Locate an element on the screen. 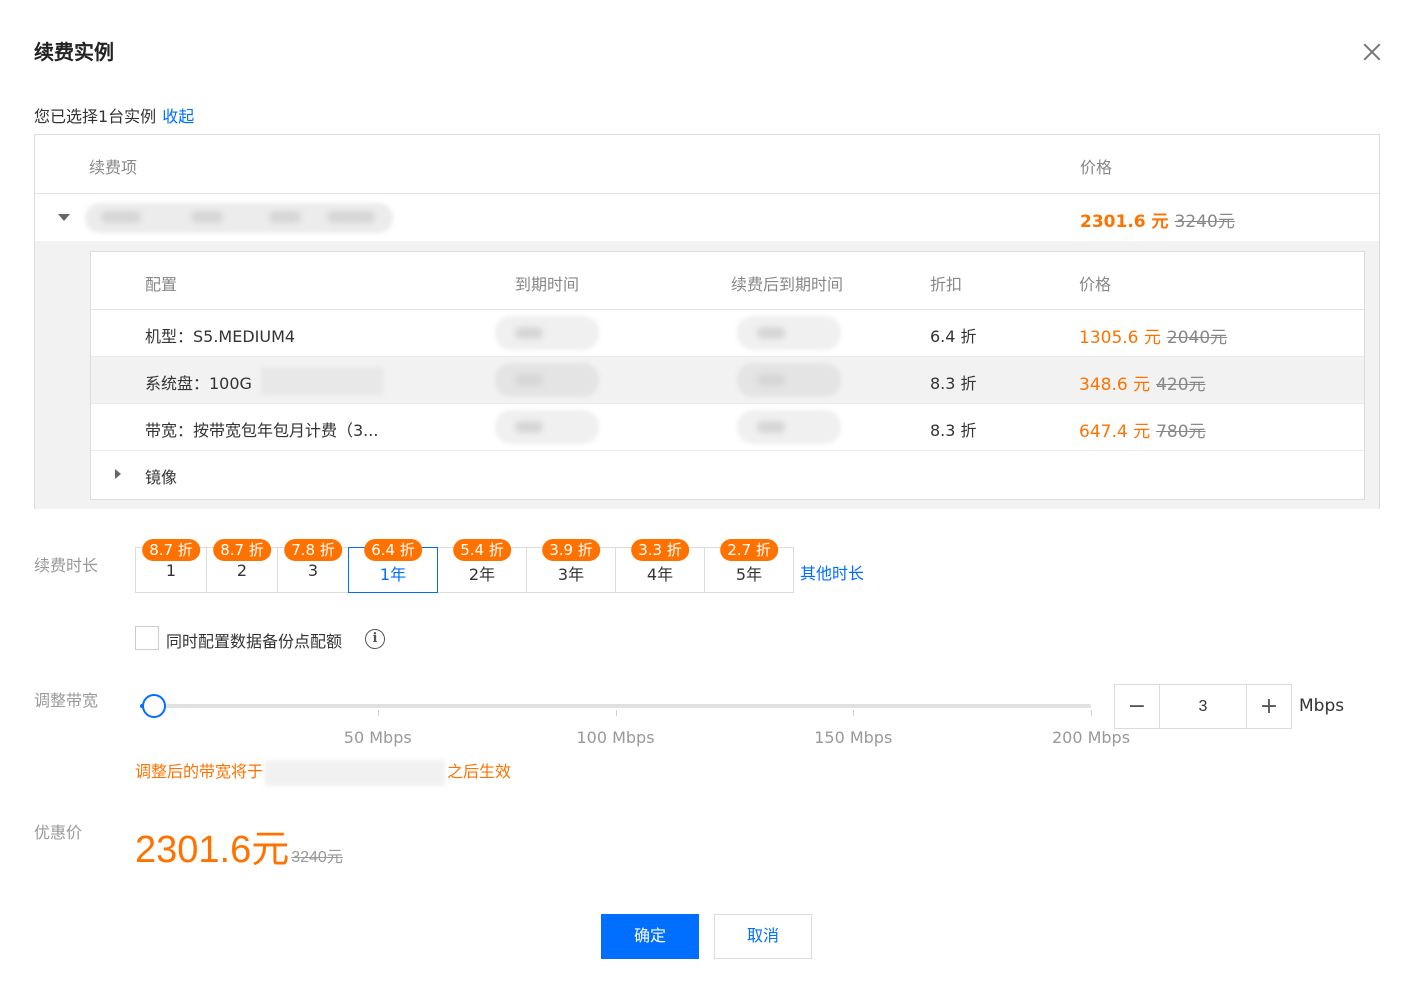  duration-option: 8.7 折2 is located at coordinates (242, 566).